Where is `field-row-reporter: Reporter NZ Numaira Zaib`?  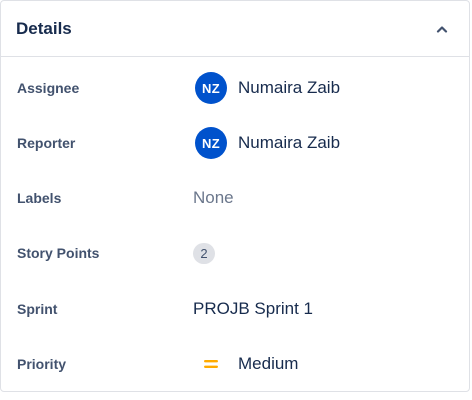
field-row-reporter: Reporter NZ Numaira Zaib is located at coordinates (235, 143).